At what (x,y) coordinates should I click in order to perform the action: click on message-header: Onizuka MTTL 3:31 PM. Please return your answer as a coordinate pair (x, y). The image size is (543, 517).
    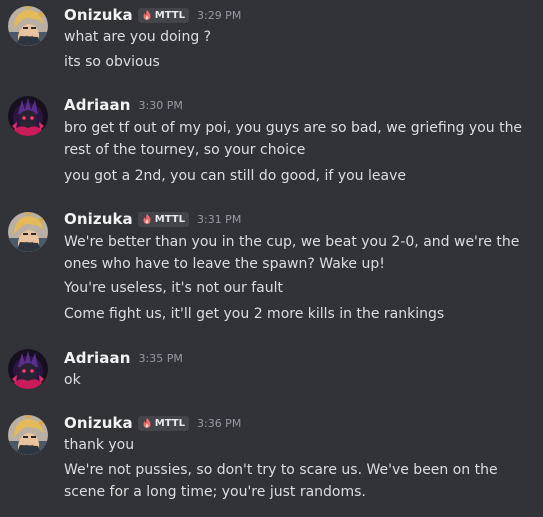
    Looking at the image, I should click on (152, 219).